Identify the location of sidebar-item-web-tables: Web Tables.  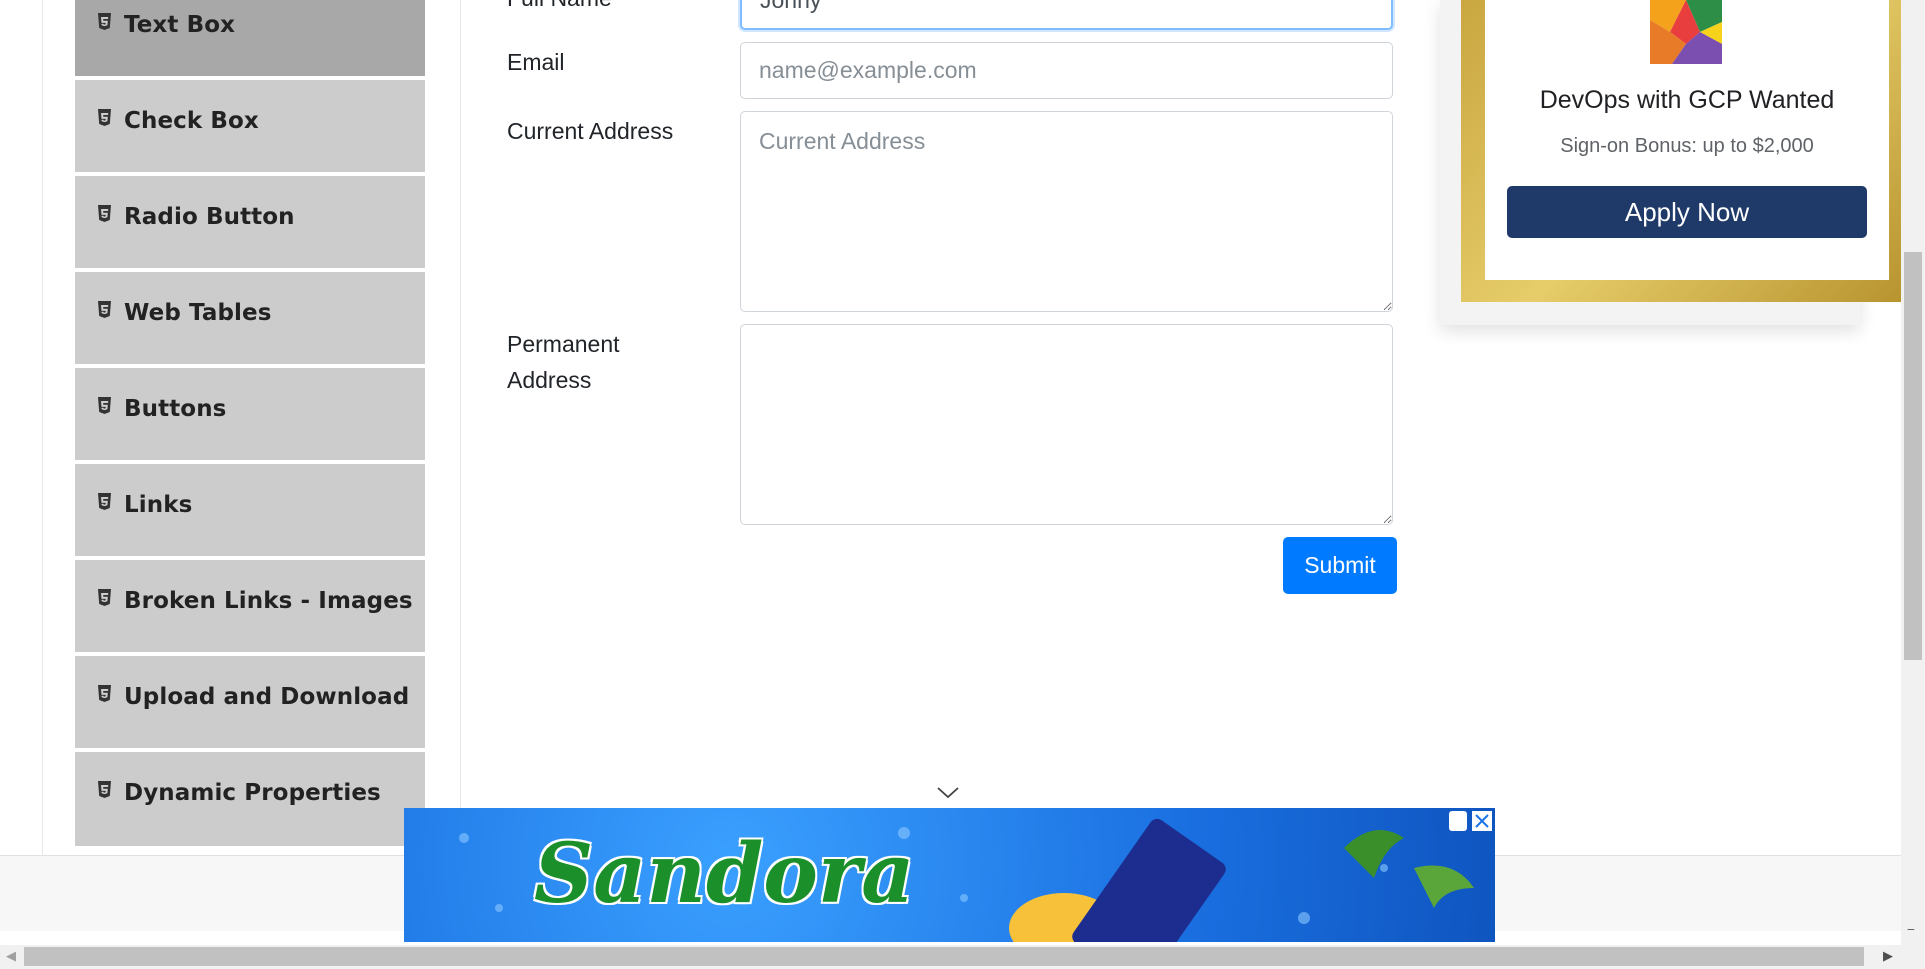
(250, 319).